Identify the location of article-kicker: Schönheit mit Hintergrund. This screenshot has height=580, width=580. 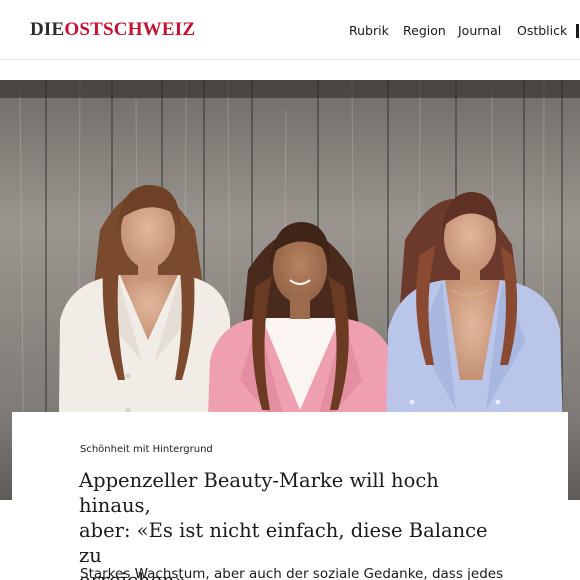
(146, 449).